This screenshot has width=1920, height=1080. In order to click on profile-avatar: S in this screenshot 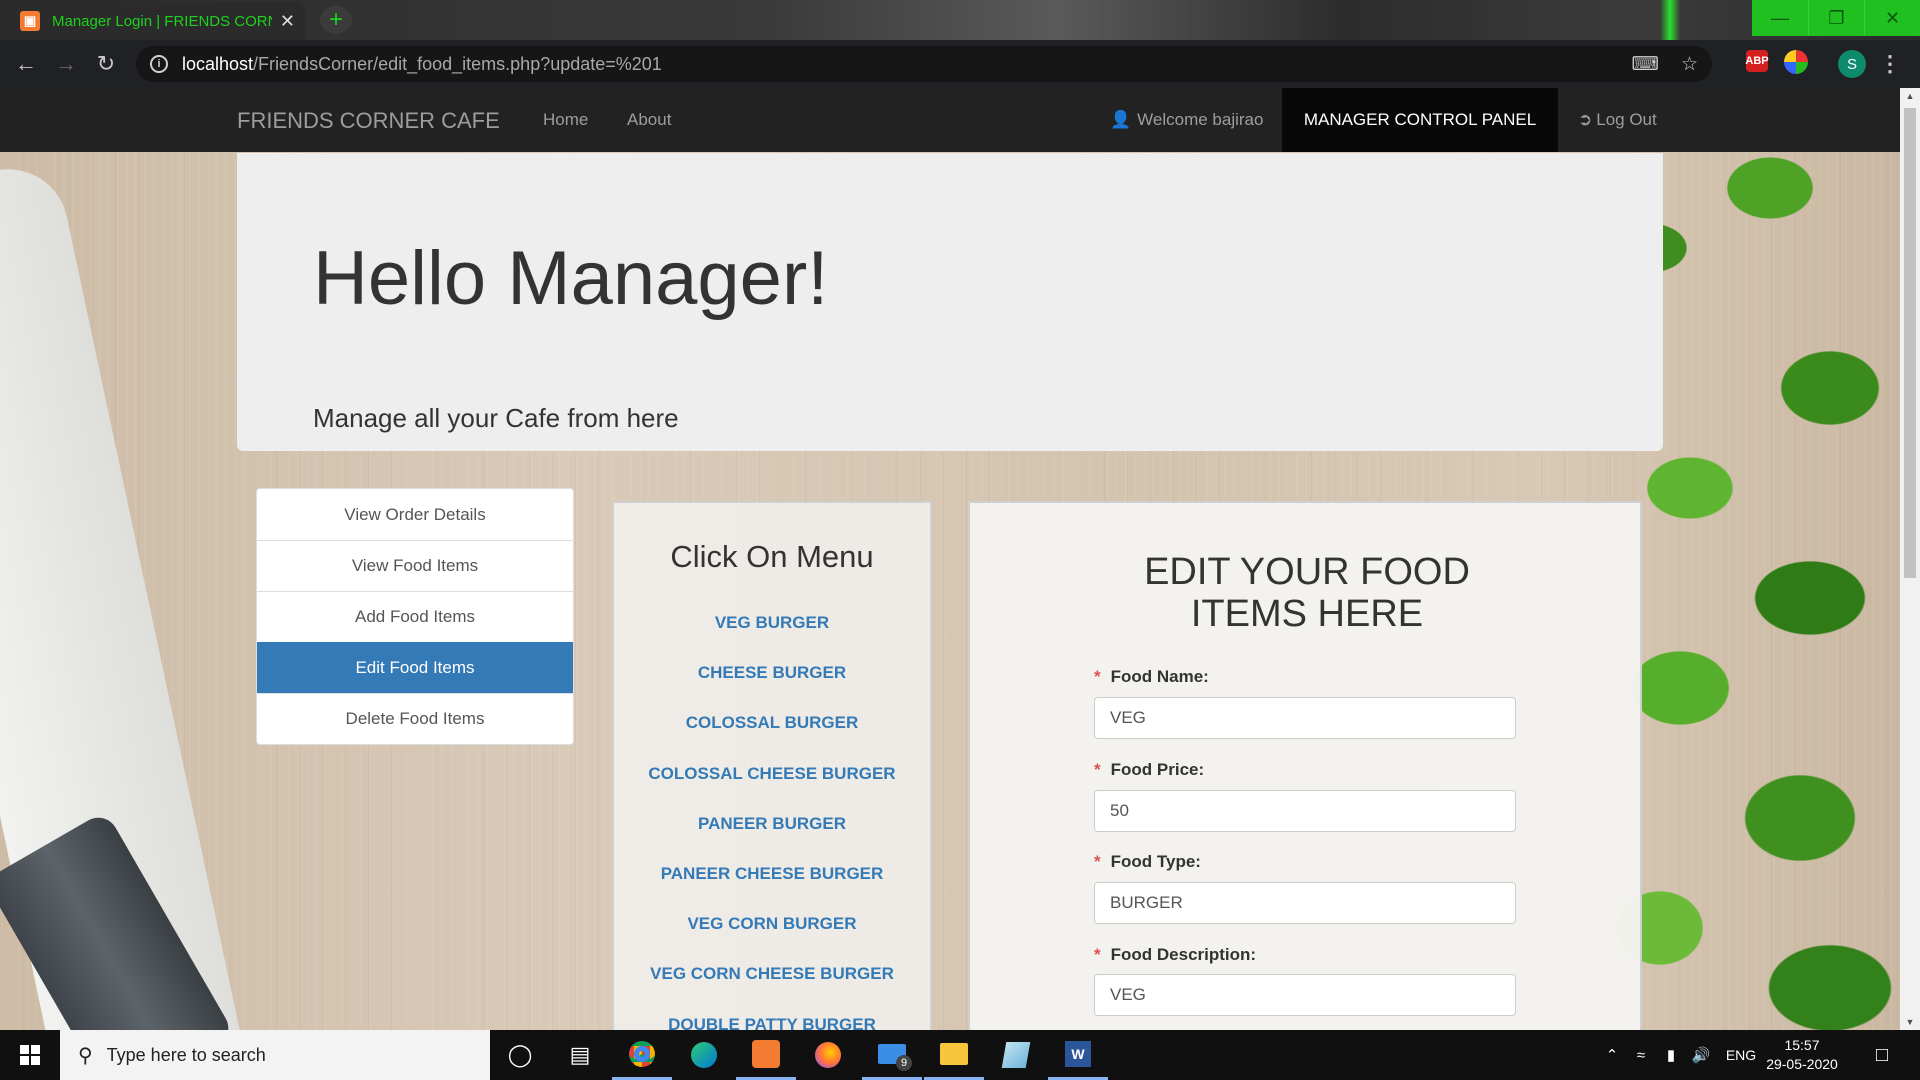, I will do `click(1852, 64)`.